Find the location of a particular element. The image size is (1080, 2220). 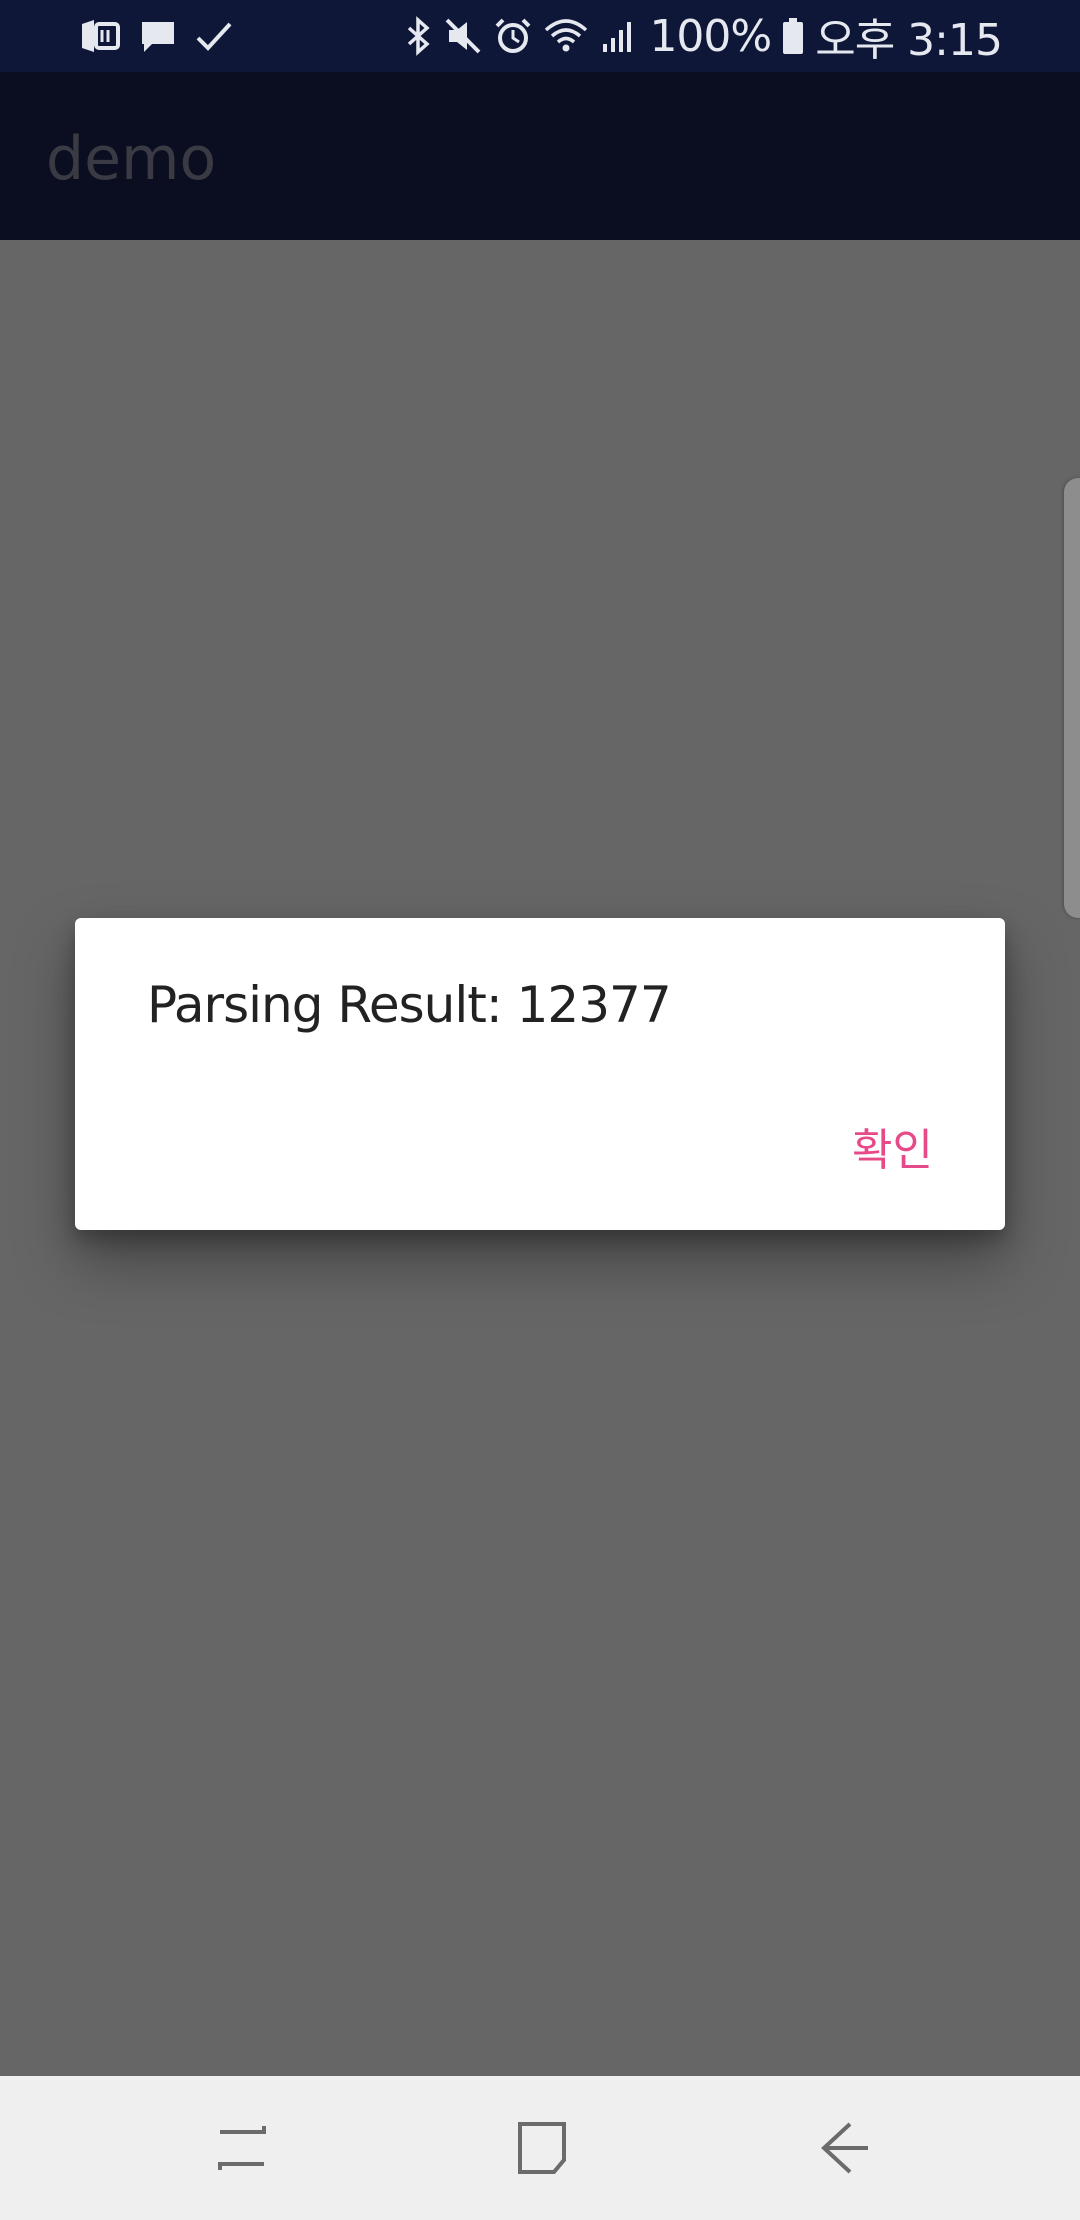

mute-icon is located at coordinates (463, 36).